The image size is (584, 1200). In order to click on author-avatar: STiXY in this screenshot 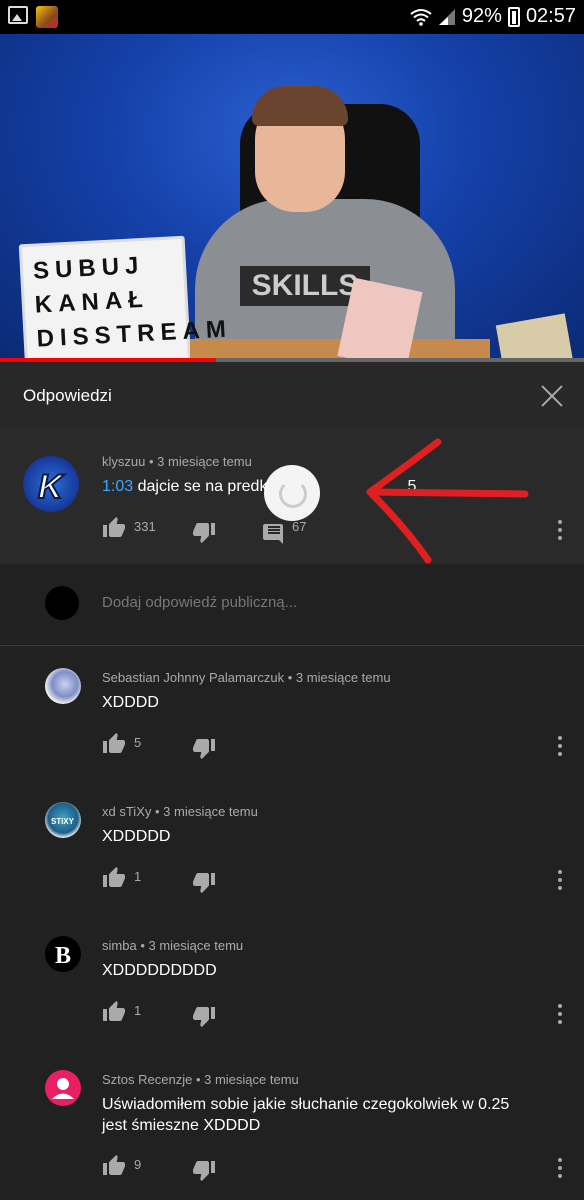, I will do `click(63, 820)`.